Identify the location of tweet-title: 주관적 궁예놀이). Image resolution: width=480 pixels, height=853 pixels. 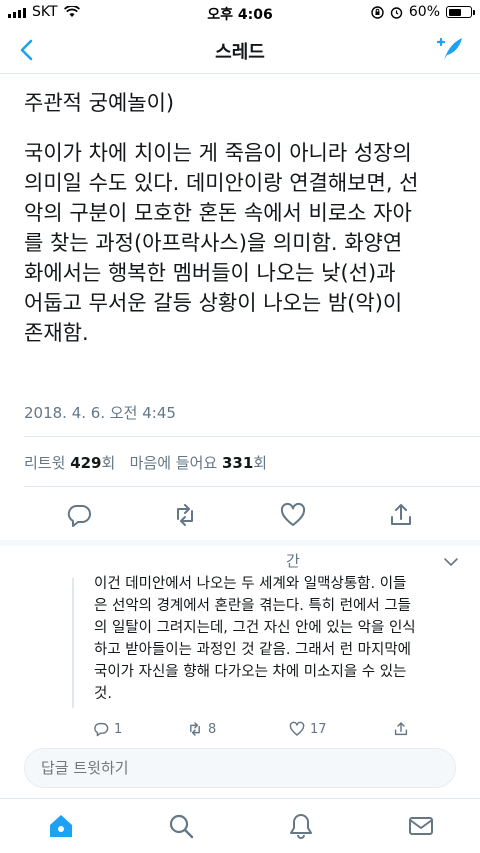
(99, 103).